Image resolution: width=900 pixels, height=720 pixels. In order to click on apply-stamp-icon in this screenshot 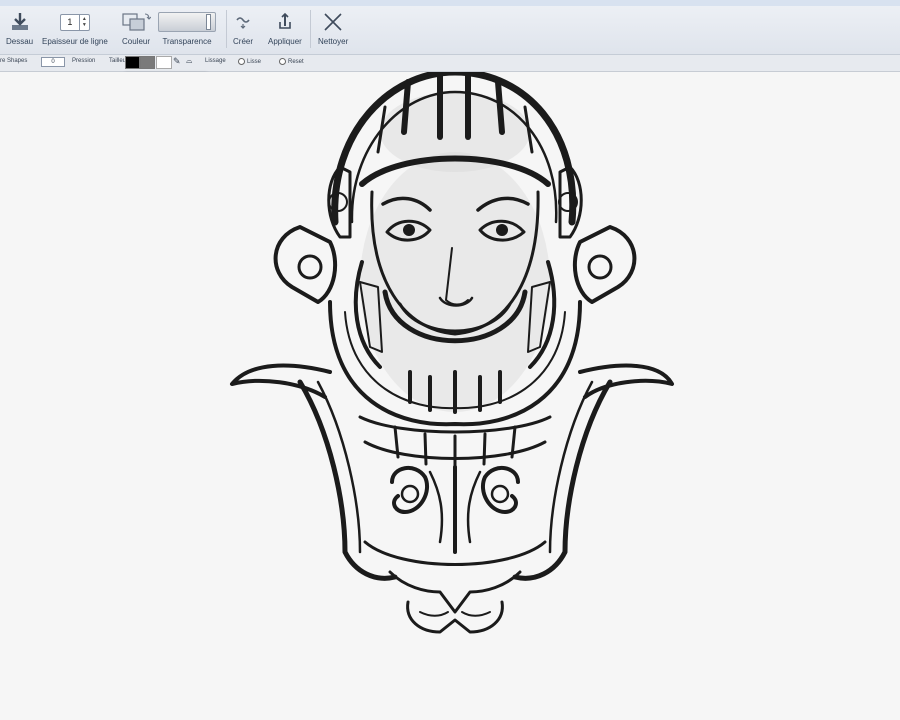, I will do `click(285, 22)`.